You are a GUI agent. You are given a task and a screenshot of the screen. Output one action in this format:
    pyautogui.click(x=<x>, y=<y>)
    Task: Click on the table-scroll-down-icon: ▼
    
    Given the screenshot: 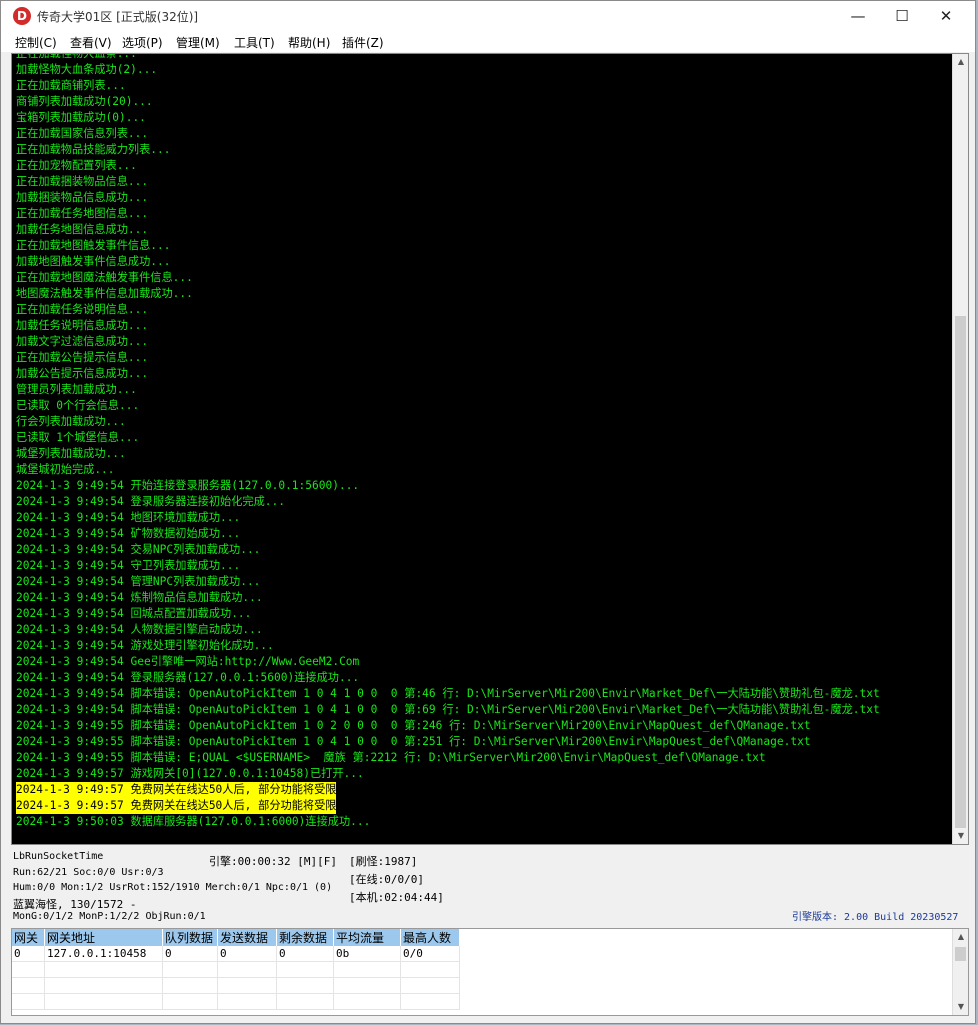 What is the action you would take?
    pyautogui.click(x=960, y=1007)
    